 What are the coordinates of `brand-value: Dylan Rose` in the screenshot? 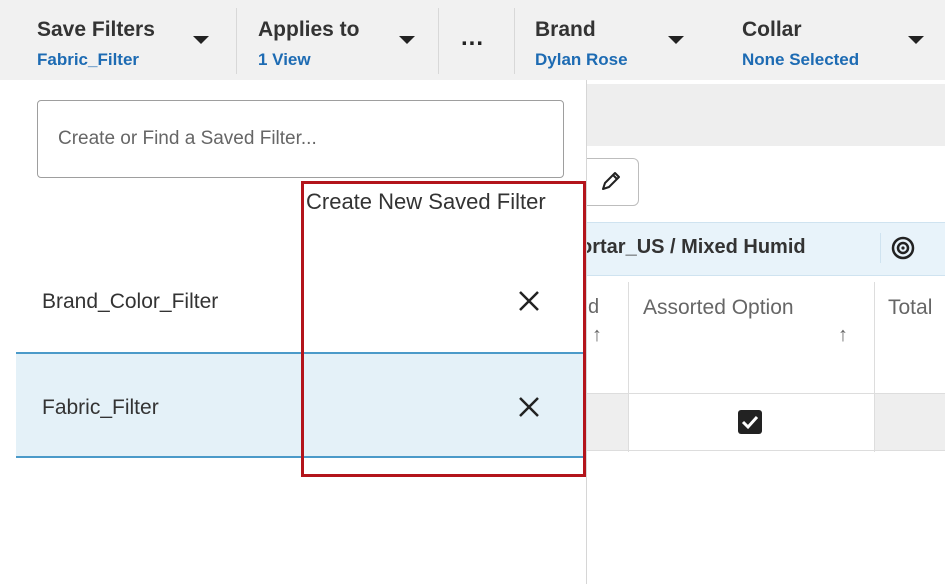 It's located at (581, 59).